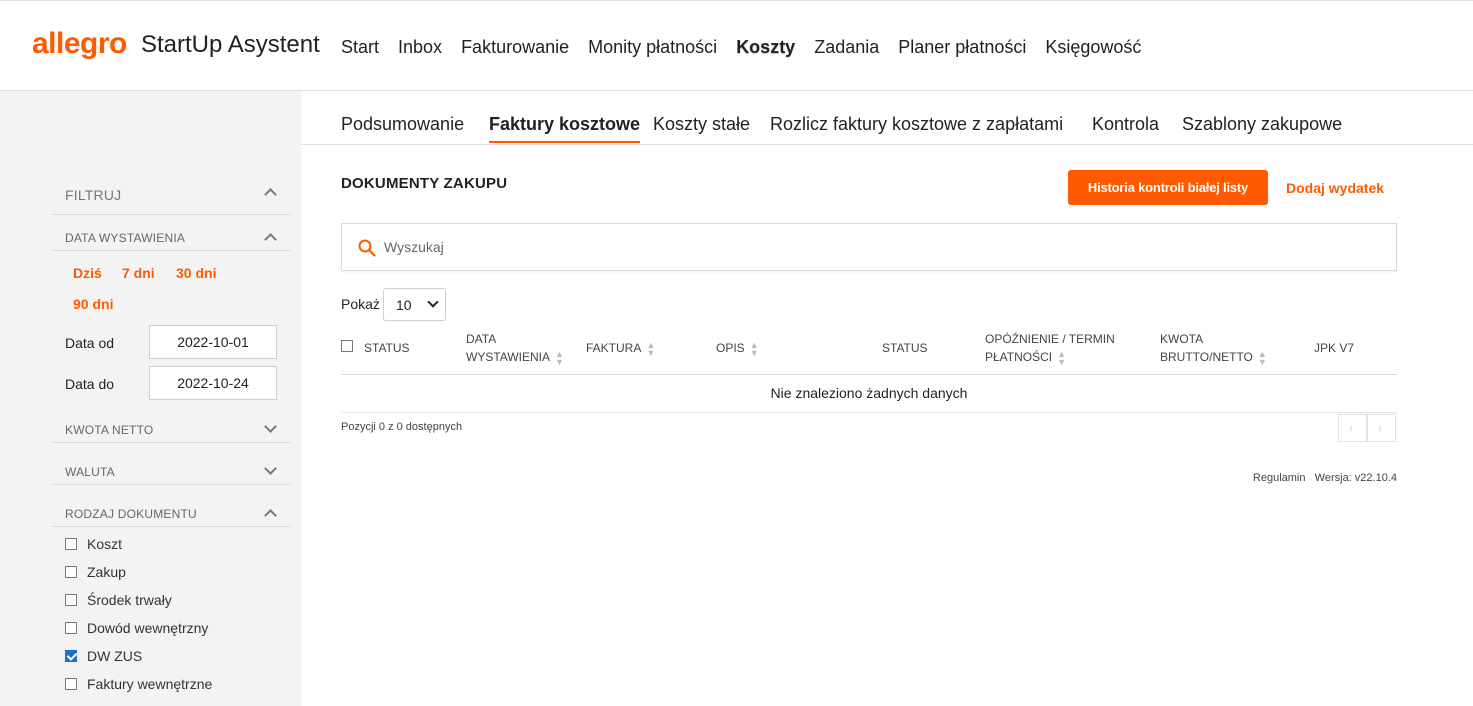 This screenshot has height=706, width=1473. I want to click on app-name: StartUp Asystent, so click(230, 44).